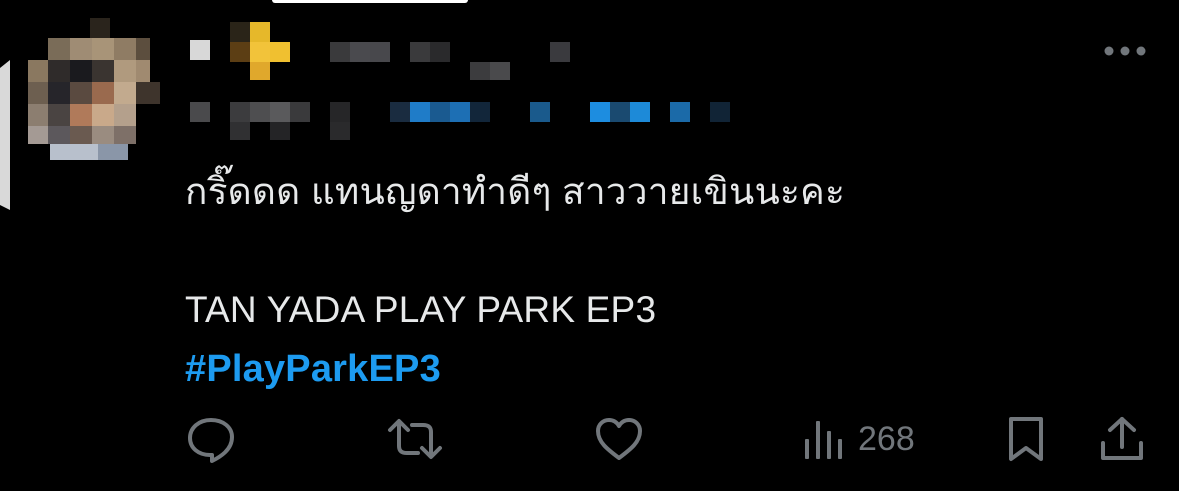  Describe the element at coordinates (370, 1) in the screenshot. I see `top-indicator` at that location.